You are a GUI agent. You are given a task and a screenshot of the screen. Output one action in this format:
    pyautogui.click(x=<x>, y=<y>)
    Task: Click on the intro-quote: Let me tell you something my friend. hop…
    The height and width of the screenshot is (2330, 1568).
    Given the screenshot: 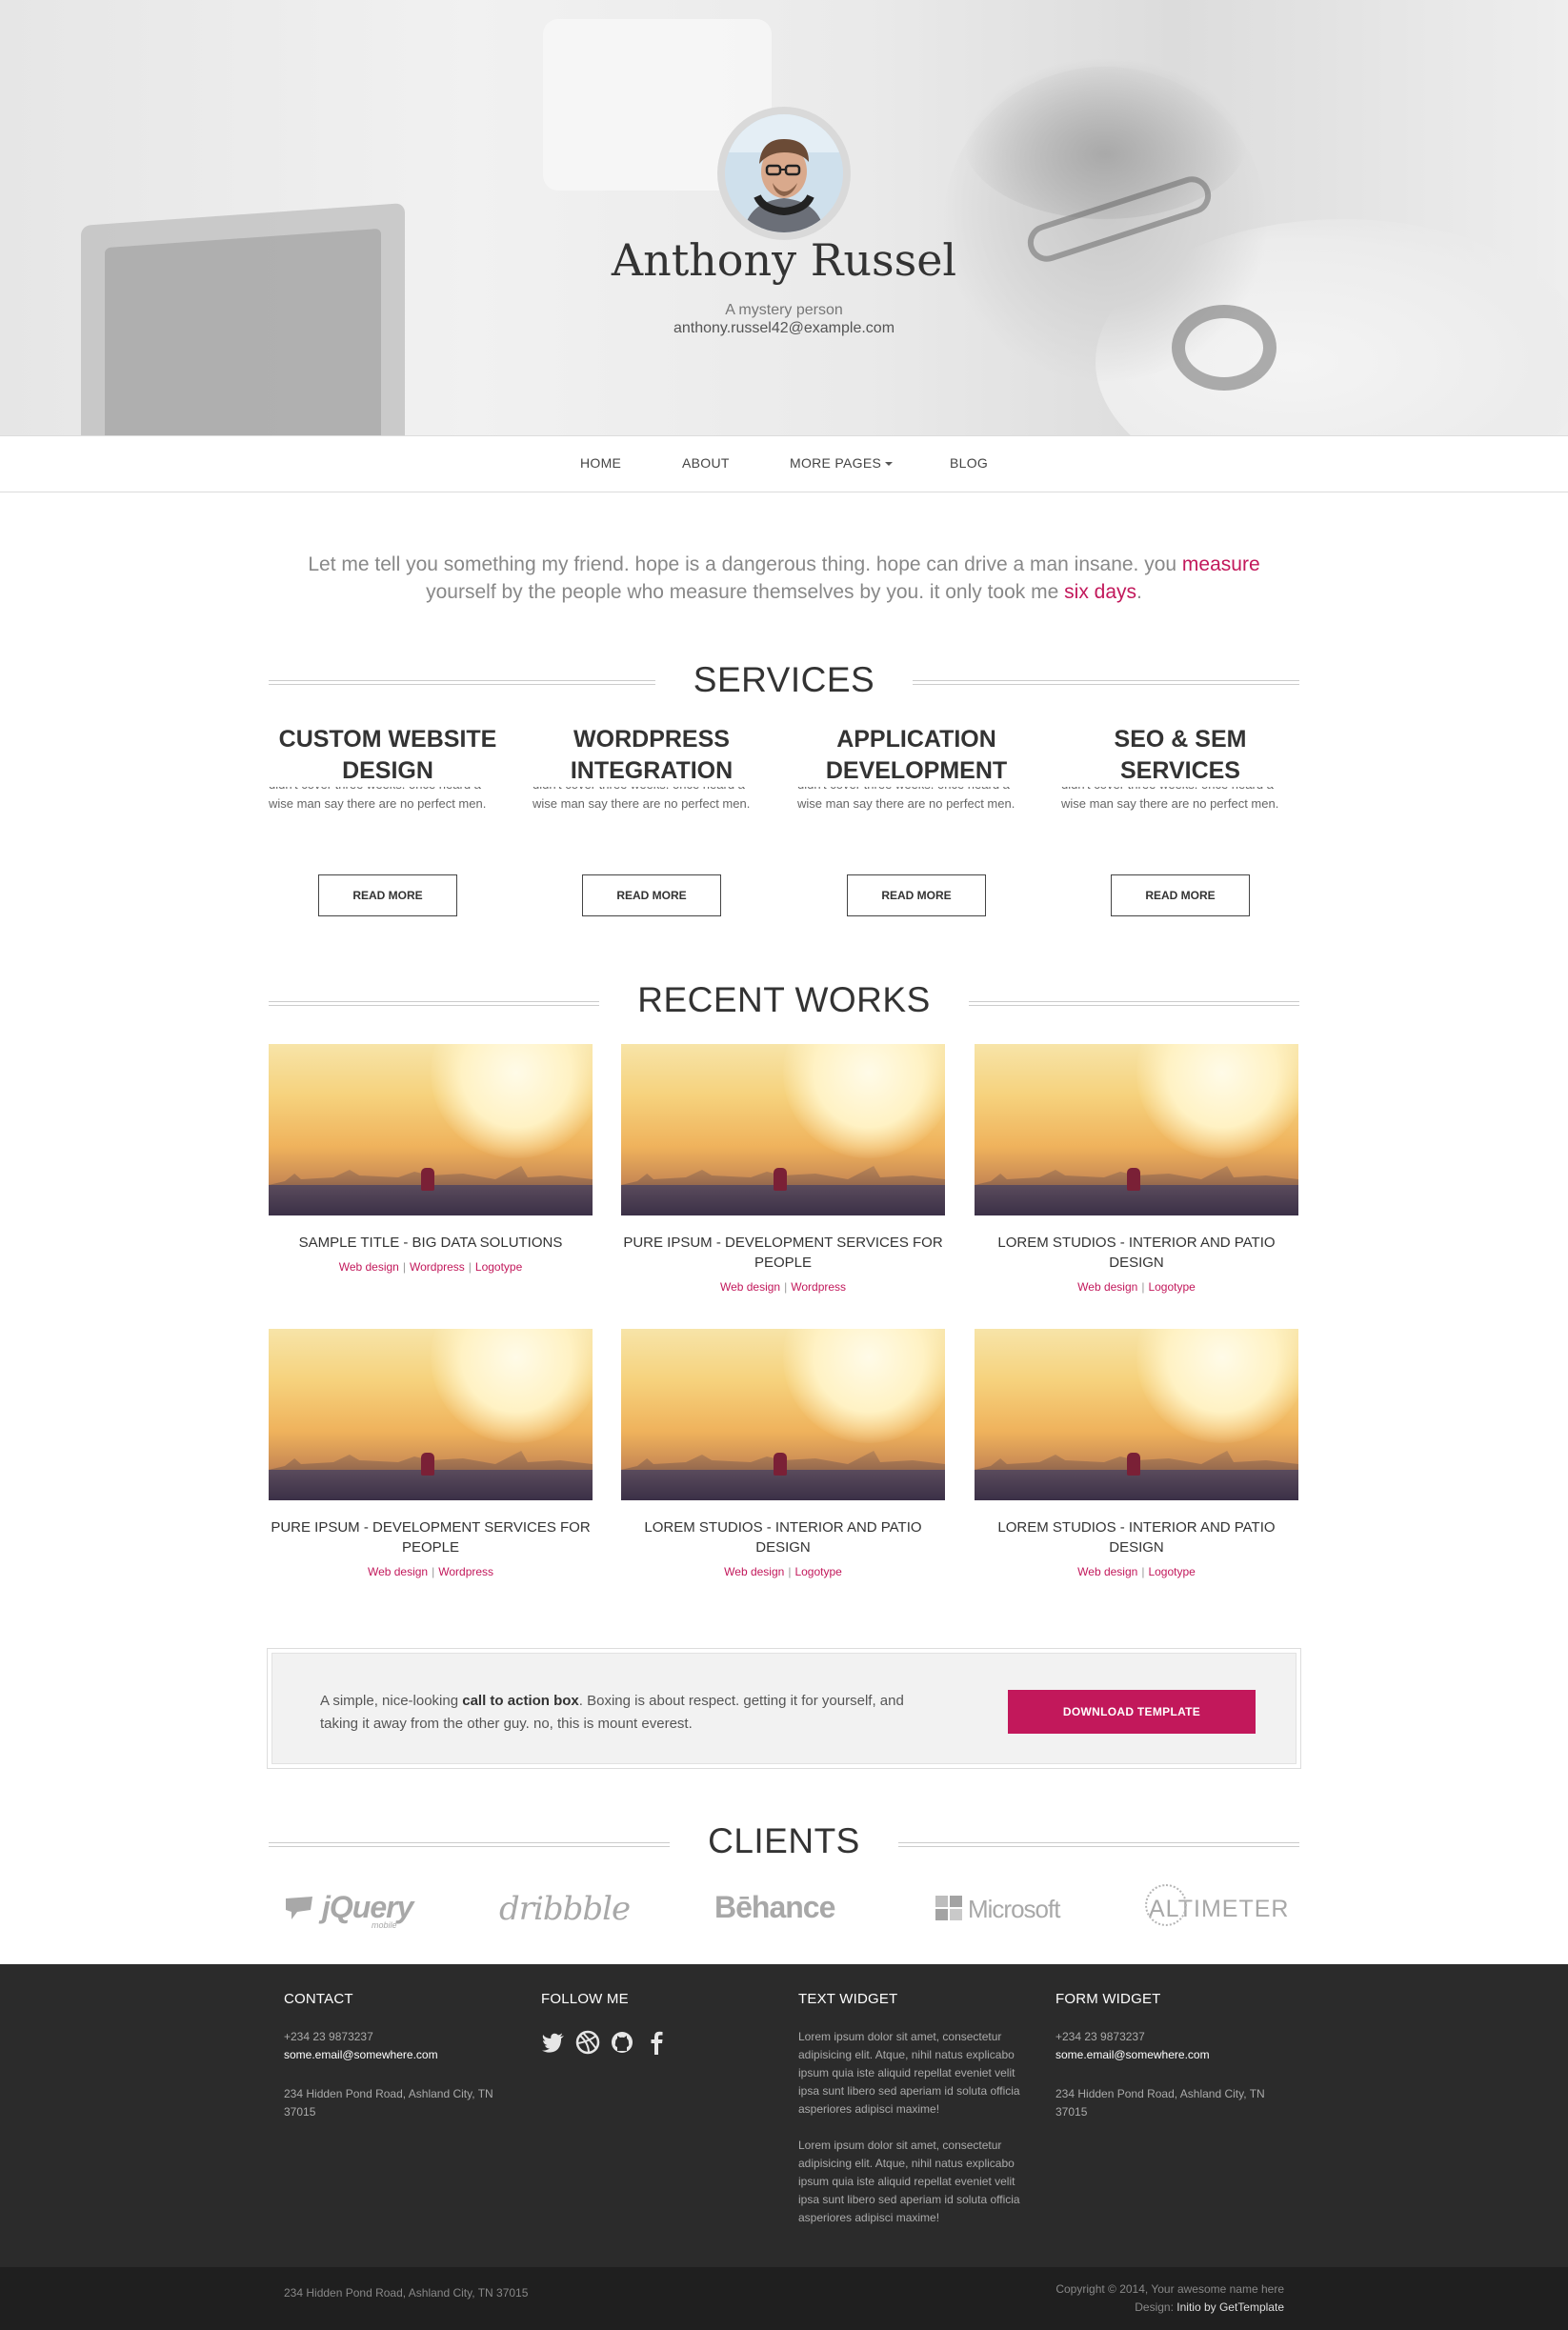 What is the action you would take?
    pyautogui.click(x=784, y=578)
    